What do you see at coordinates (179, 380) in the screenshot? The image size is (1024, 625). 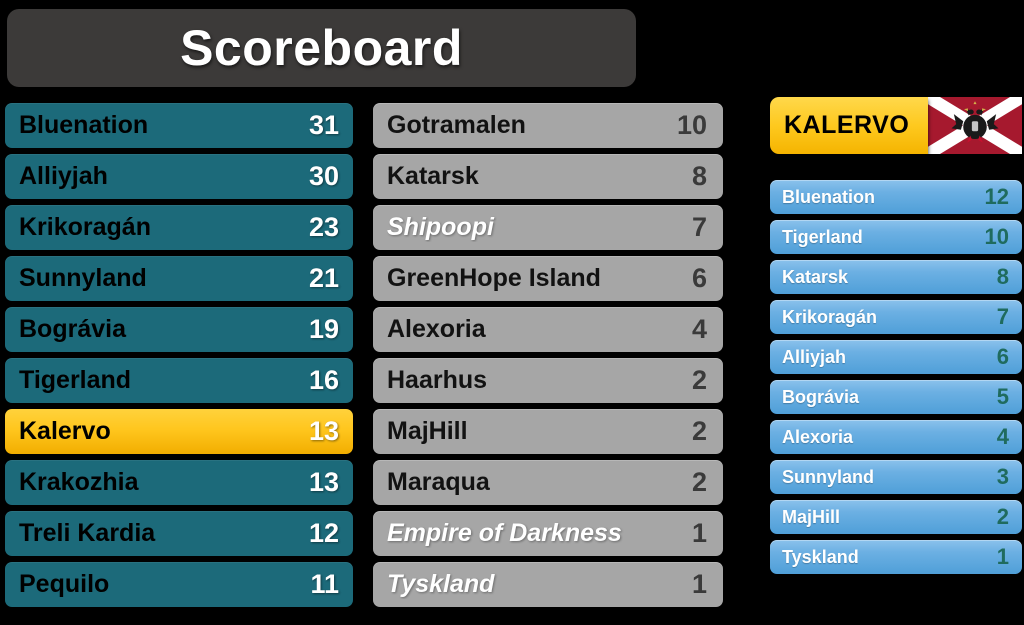 I see `table-row: Tigerland 16` at bounding box center [179, 380].